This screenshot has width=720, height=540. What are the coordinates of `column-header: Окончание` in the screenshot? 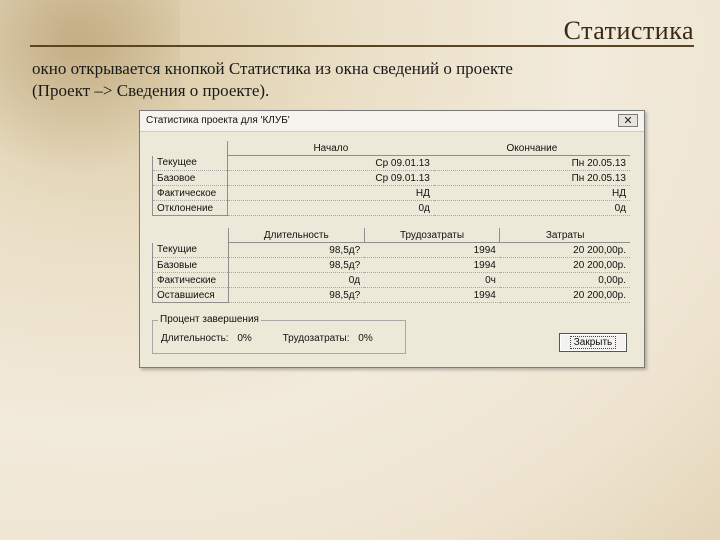 It's located at (531, 148).